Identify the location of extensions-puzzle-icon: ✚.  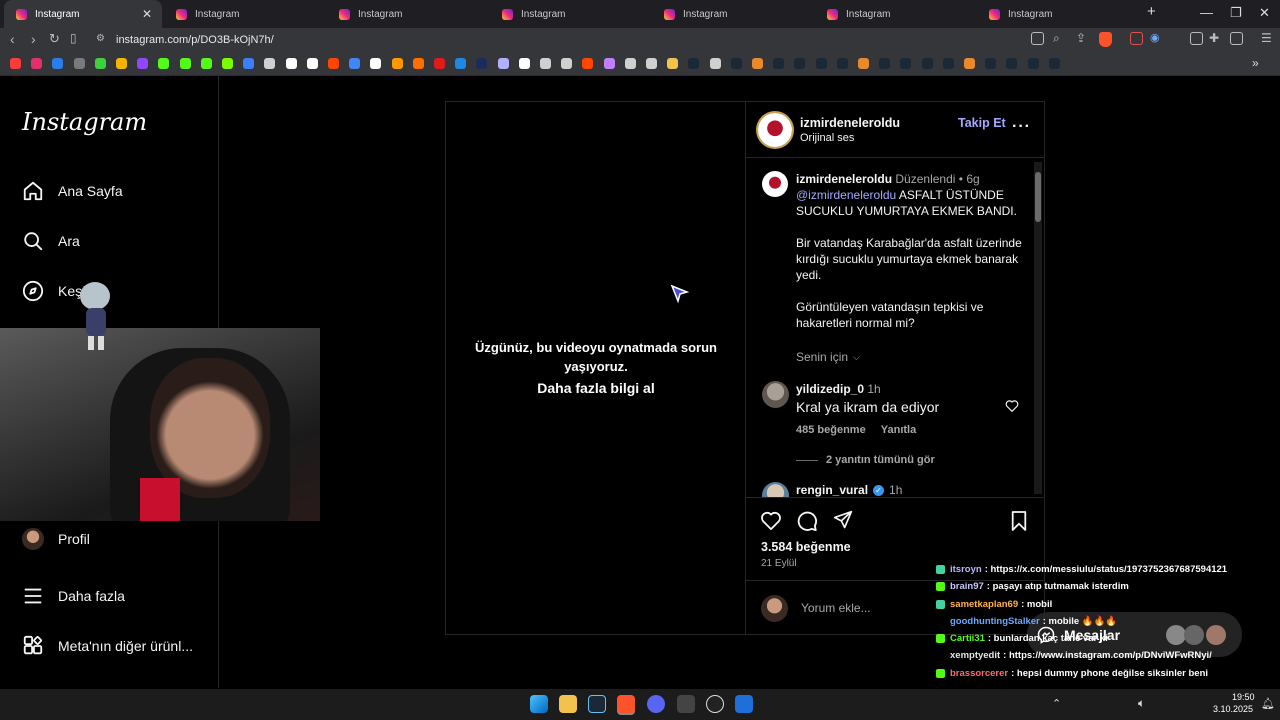
(1214, 38).